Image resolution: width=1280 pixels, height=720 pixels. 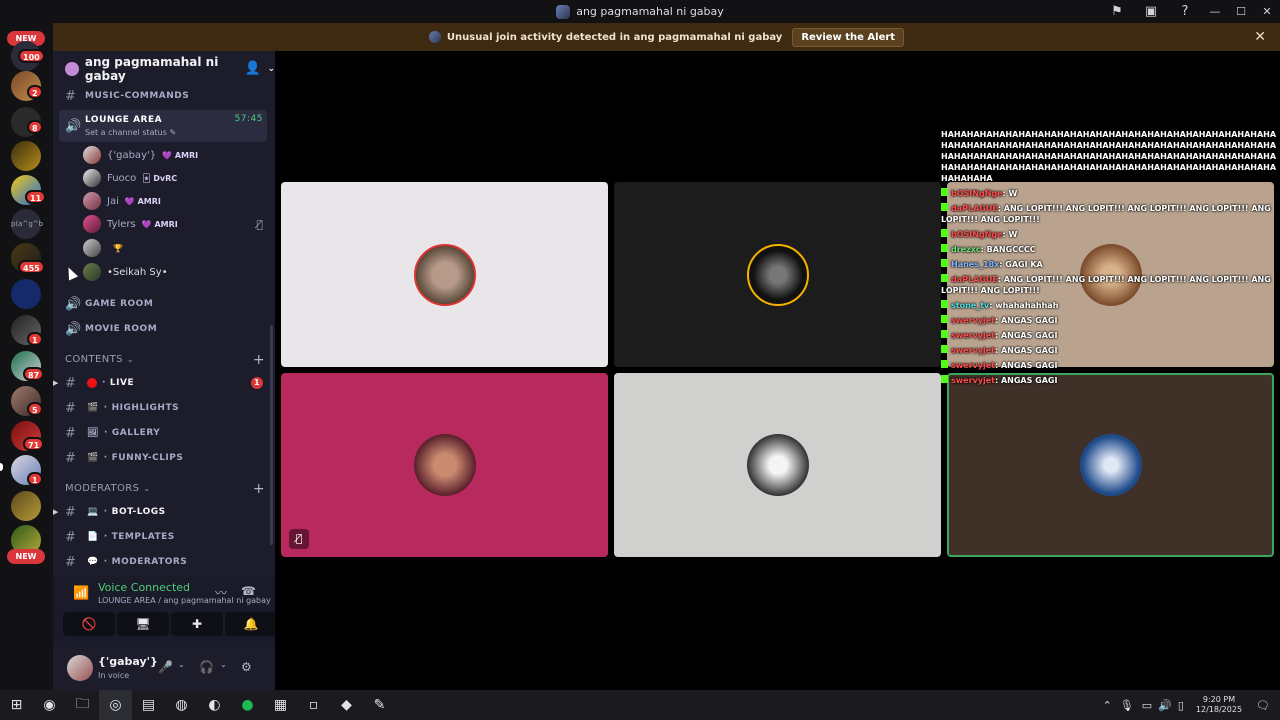 I want to click on unread-badge: 87, so click(x=34, y=374).